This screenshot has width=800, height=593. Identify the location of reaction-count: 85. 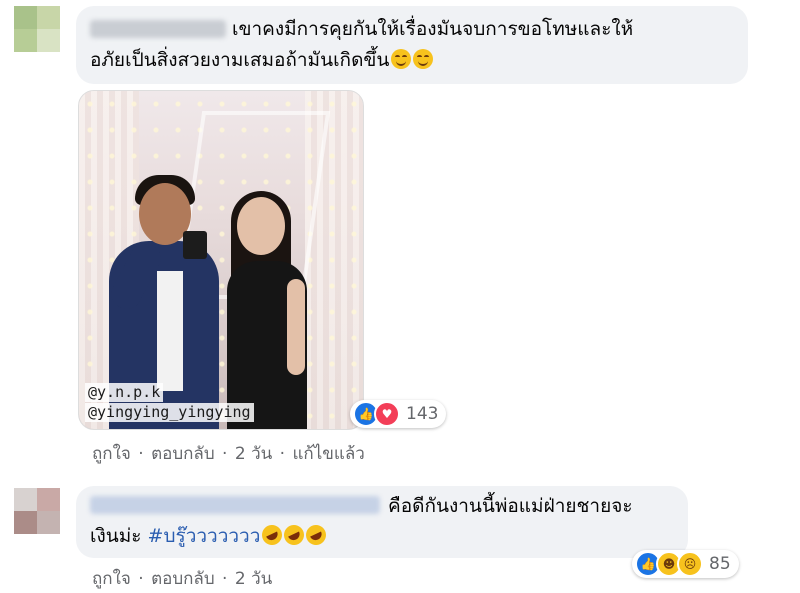
(720, 564).